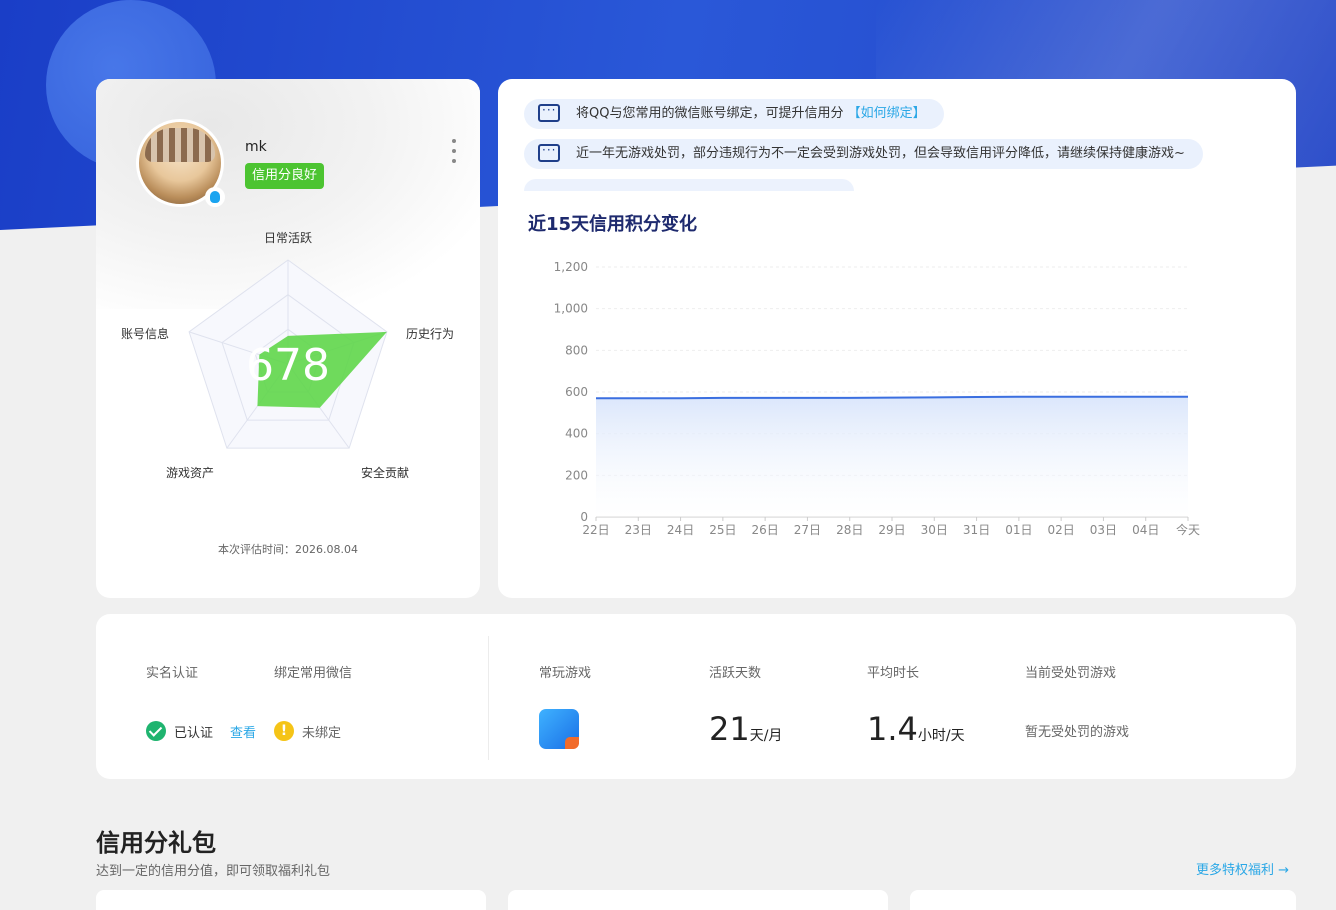  What do you see at coordinates (891, 530) in the screenshot?
I see `x-tick-label: 29日` at bounding box center [891, 530].